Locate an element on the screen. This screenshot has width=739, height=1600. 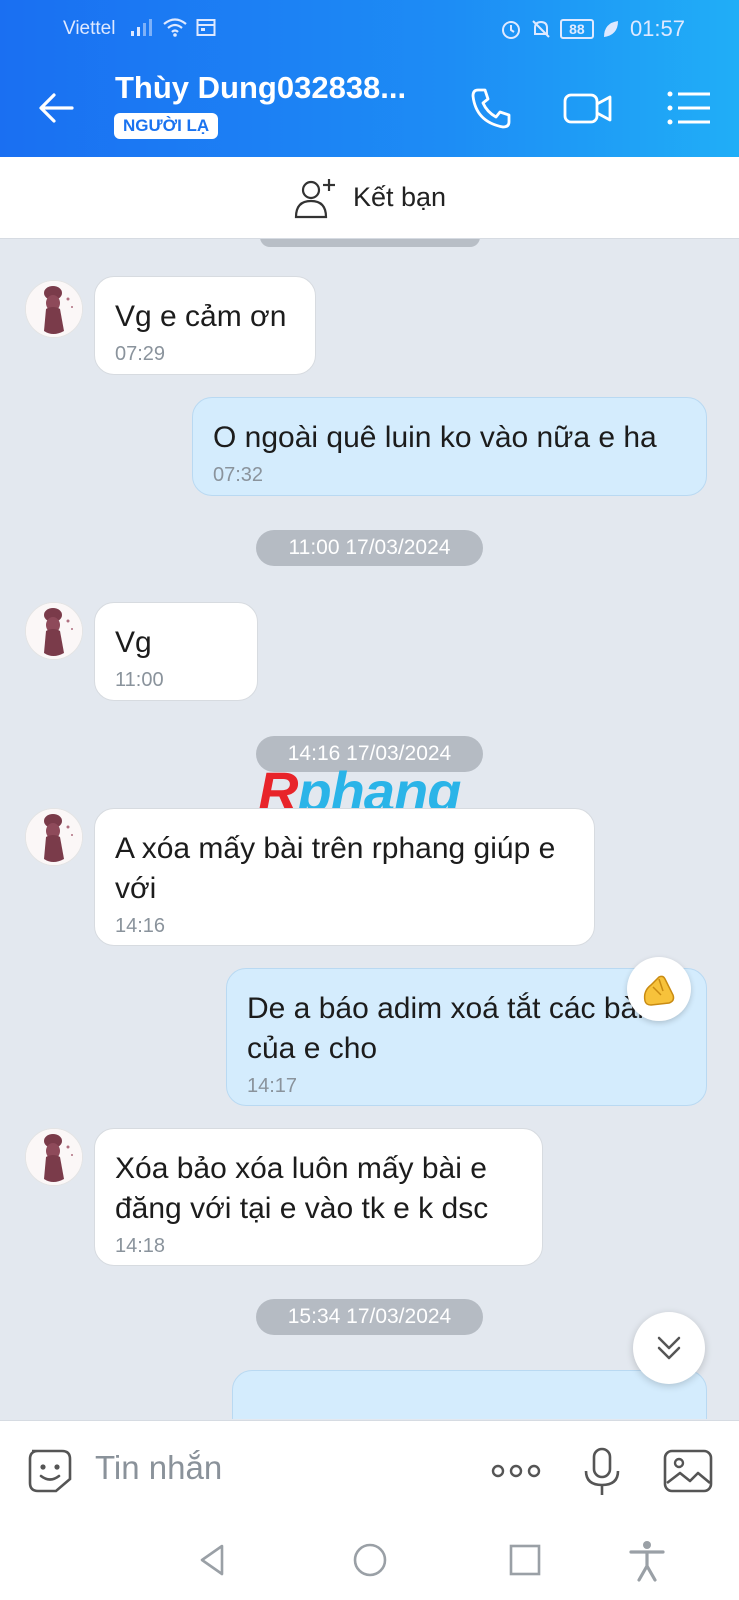
voice-call-button is located at coordinates (492, 108).